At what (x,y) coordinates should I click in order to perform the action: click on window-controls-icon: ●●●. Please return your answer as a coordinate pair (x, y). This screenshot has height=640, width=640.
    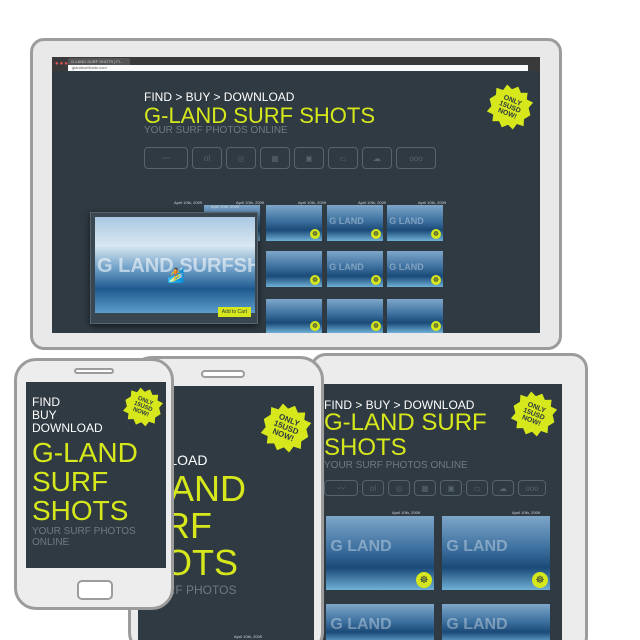
    Looking at the image, I should click on (62, 64).